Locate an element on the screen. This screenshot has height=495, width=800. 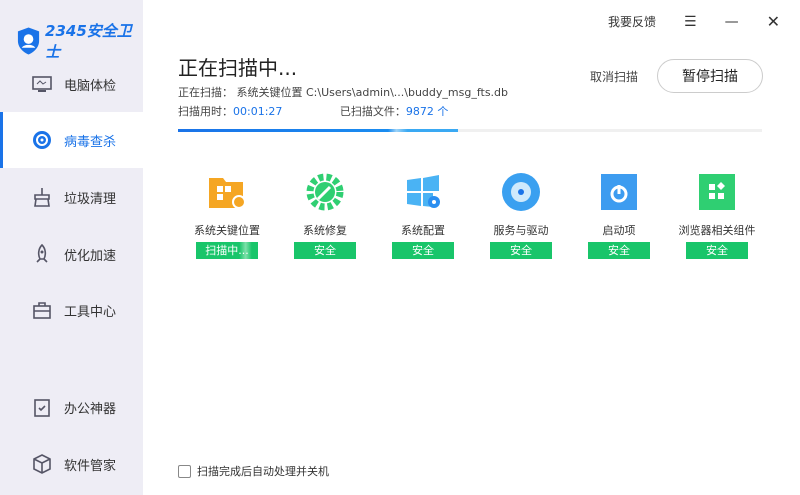
sidebar-item-office: 办公神器 is located at coordinates (71, 407).